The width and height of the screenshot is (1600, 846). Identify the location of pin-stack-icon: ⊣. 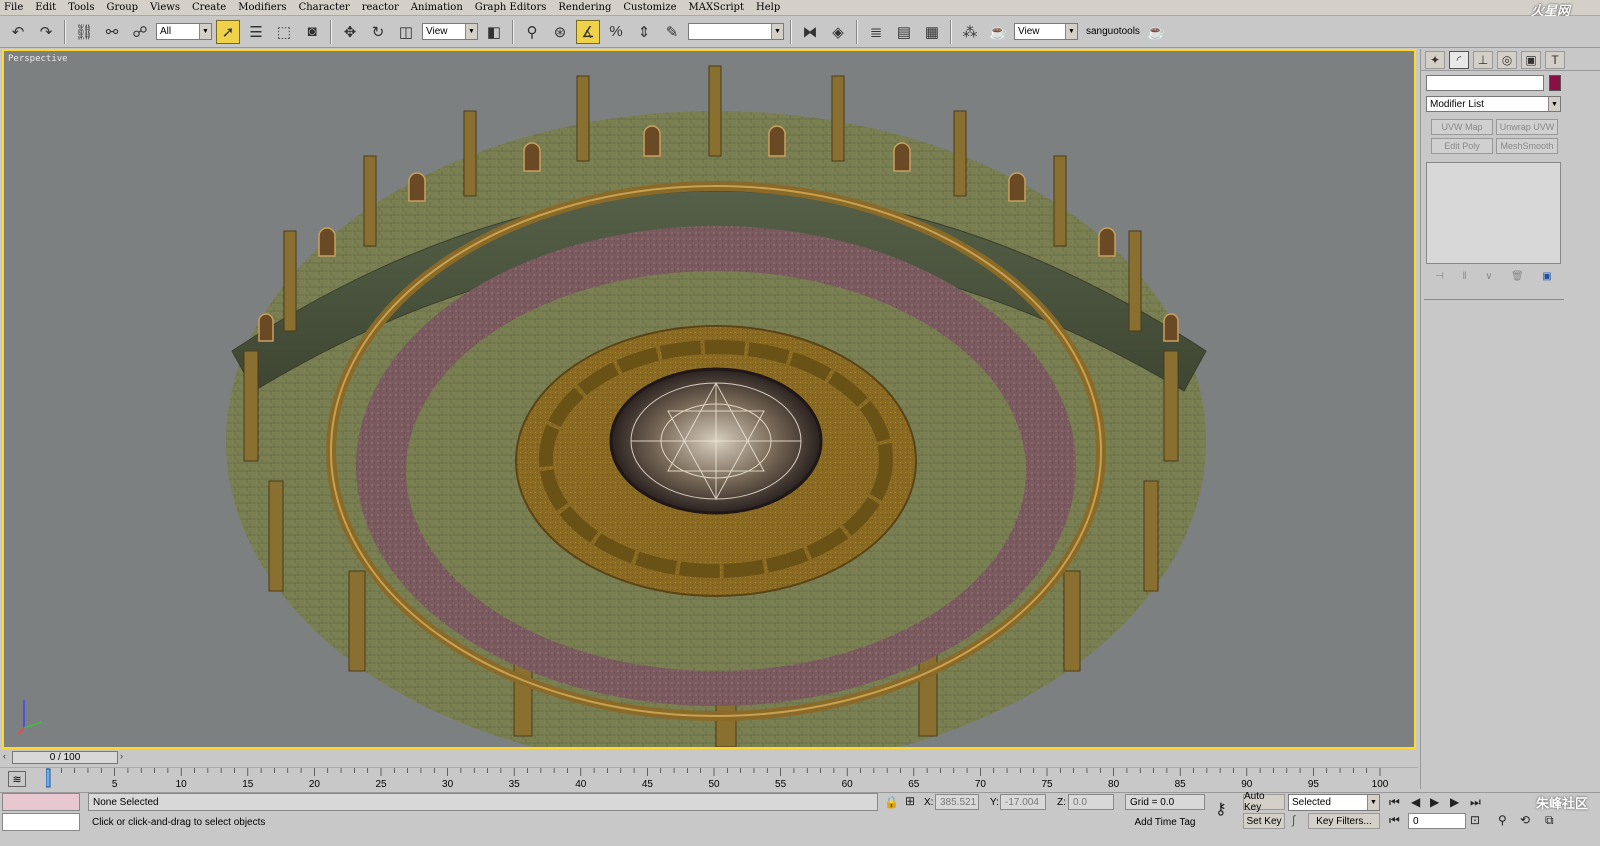
(1439, 278).